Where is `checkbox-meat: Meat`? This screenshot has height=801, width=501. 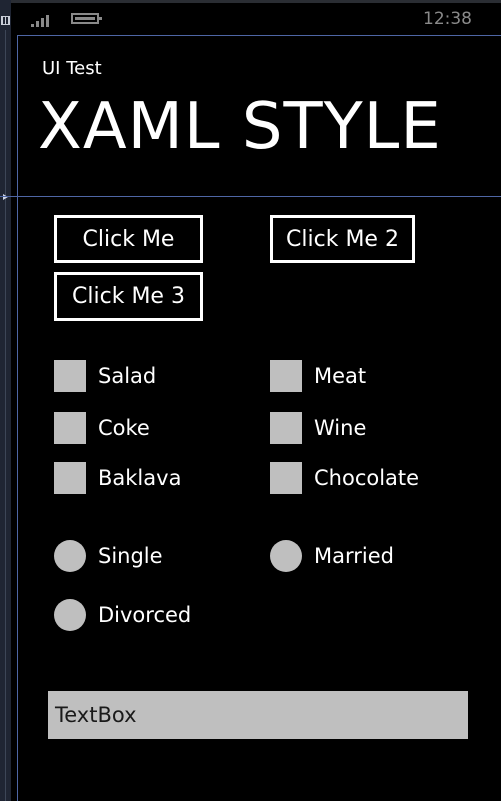
checkbox-meat: Meat is located at coordinates (318, 375).